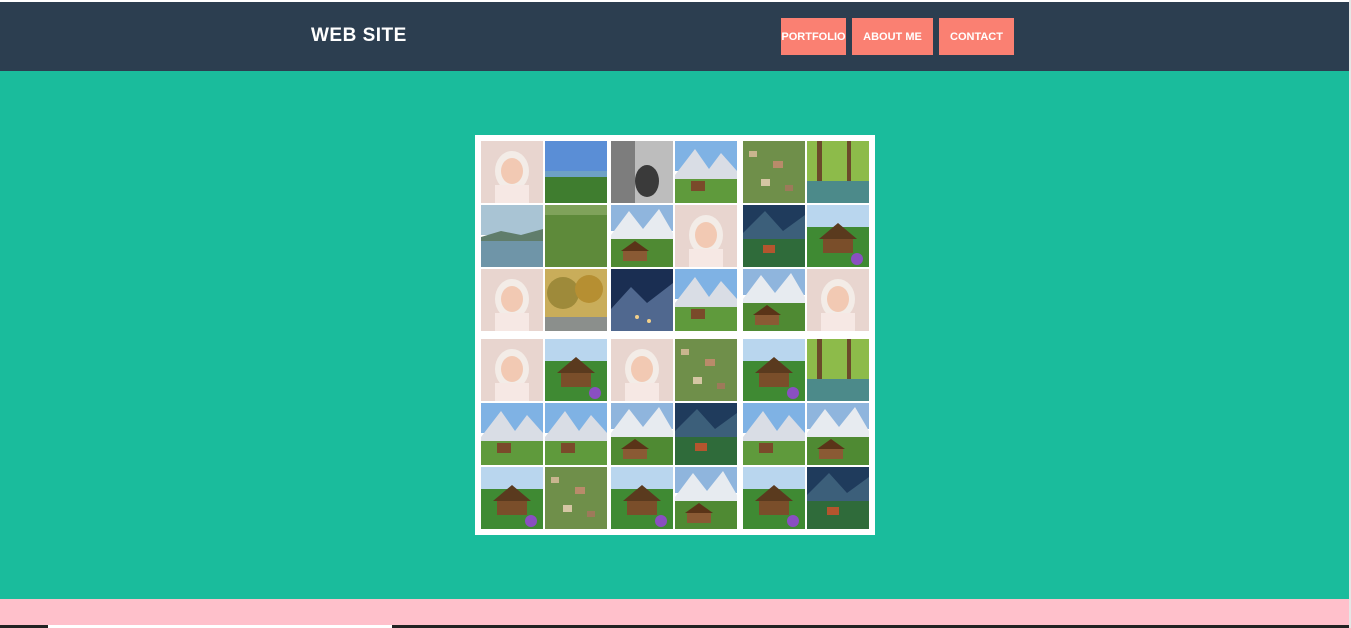  I want to click on main-nav: PORTFOLIO ABOUT ME CONTACT, so click(897, 36).